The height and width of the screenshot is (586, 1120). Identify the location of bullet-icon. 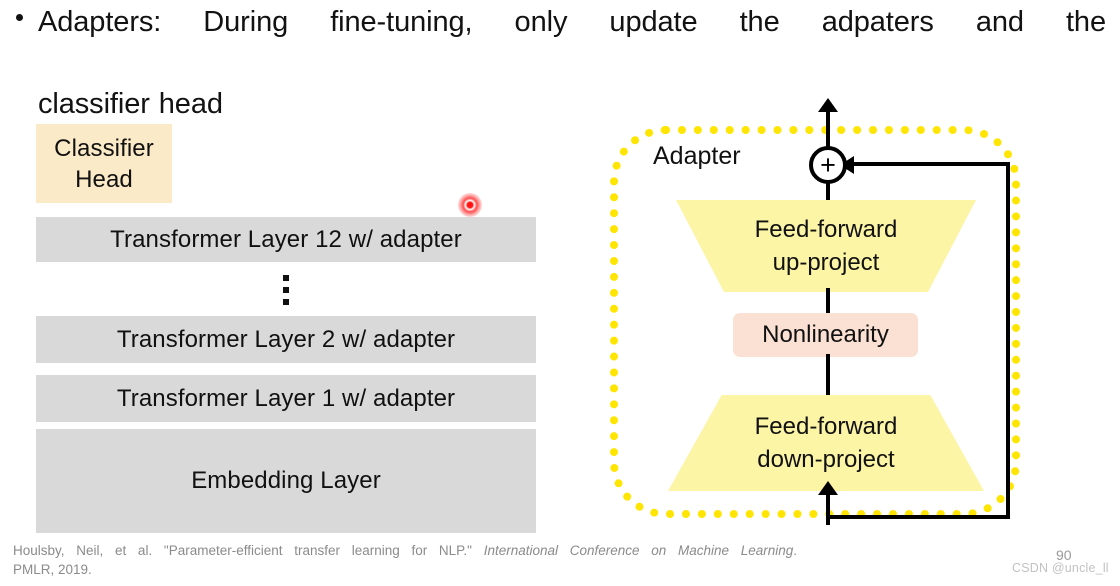
(19, 17).